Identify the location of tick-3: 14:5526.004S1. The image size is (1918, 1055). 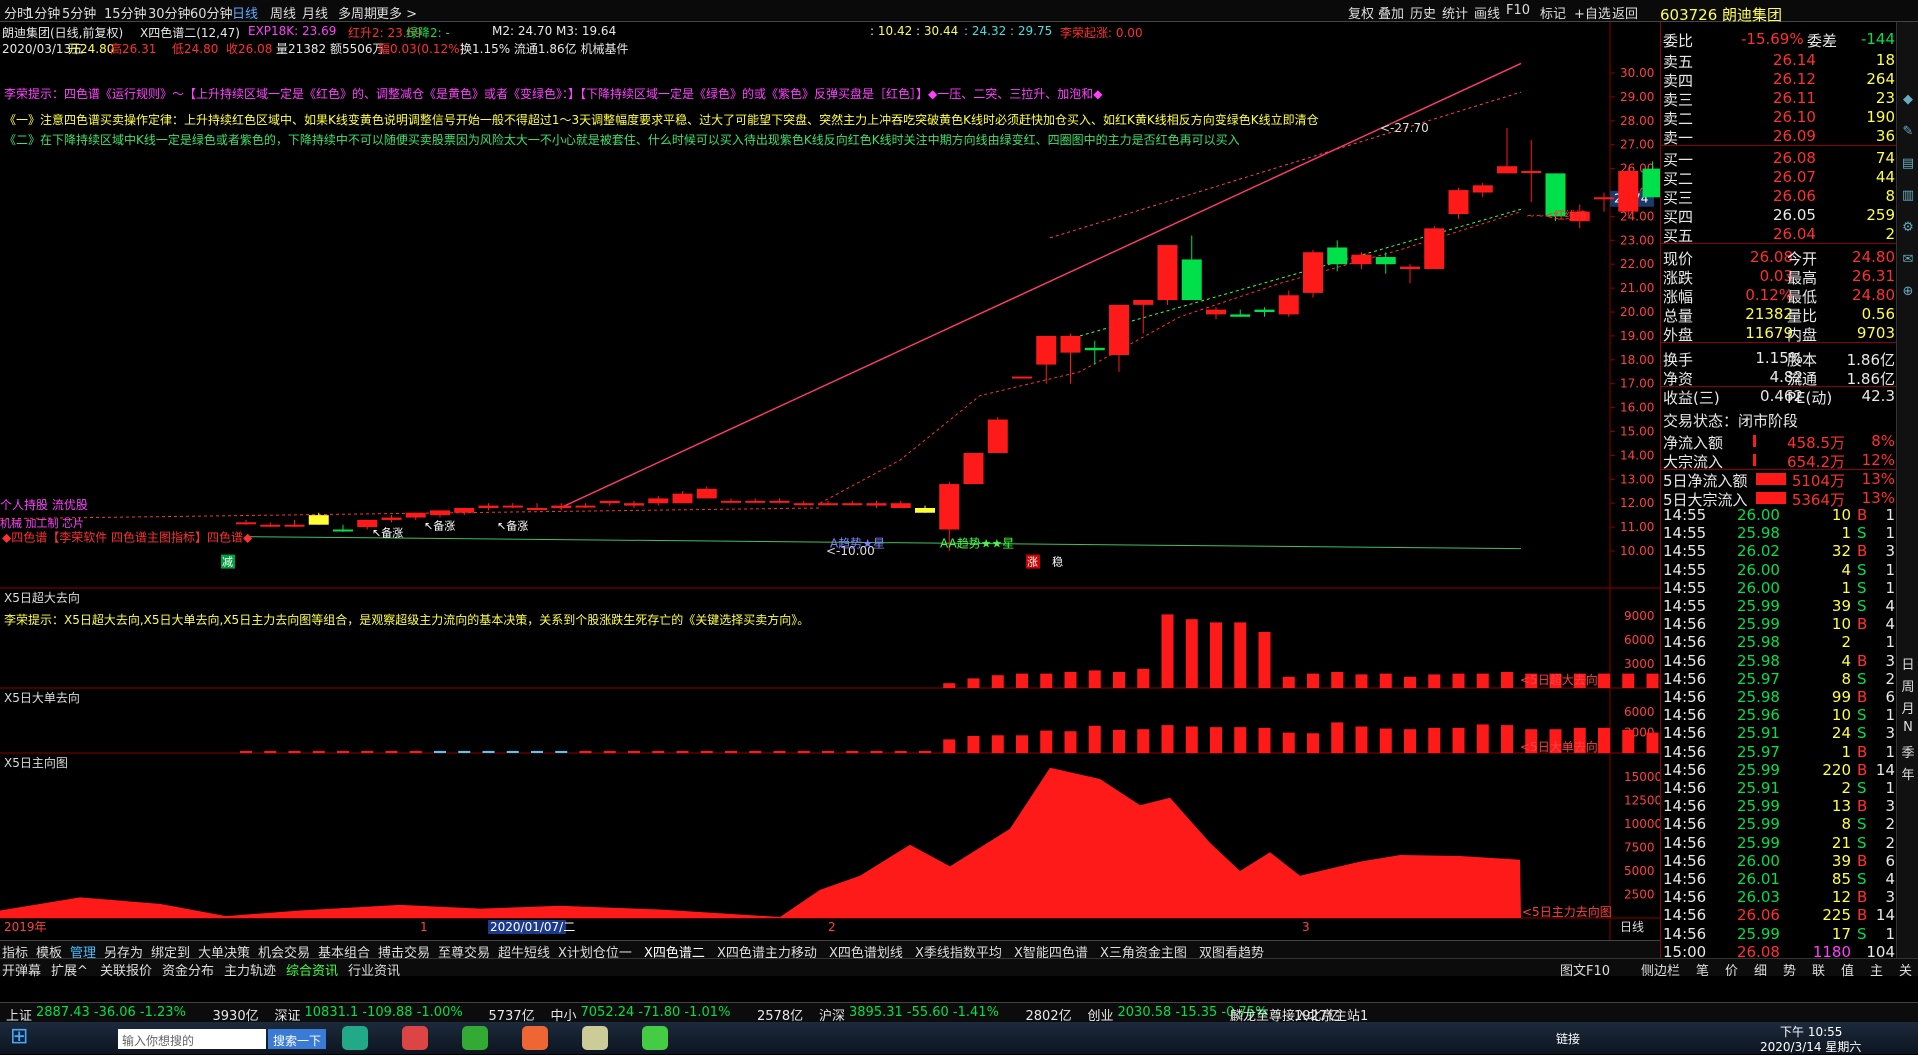
(1779, 570).